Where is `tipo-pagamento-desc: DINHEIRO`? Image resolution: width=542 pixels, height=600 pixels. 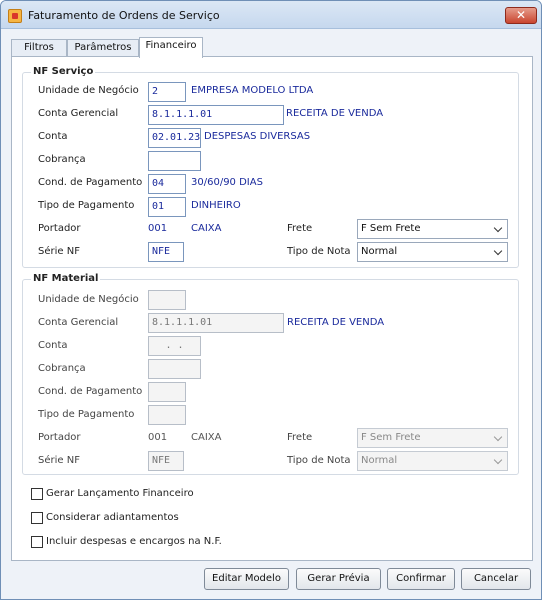 tipo-pagamento-desc: DINHEIRO is located at coordinates (216, 205).